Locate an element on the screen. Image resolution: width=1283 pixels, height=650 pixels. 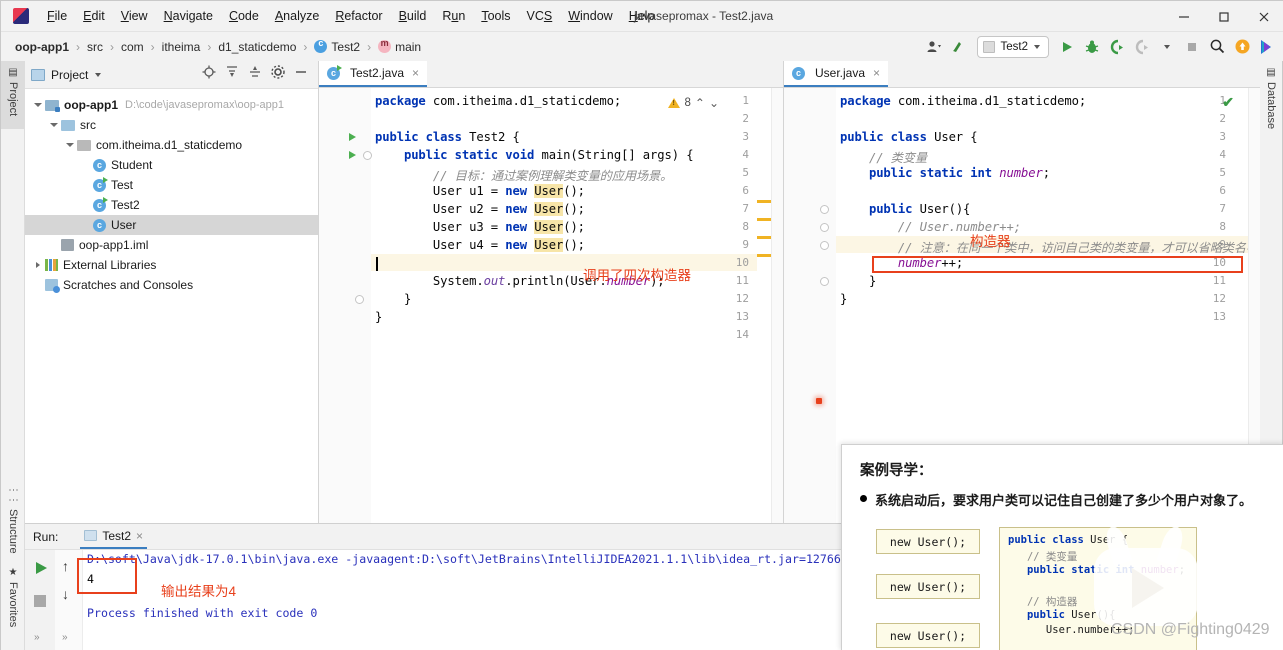
tree-node-com-itheima-d1-staticdemo: com.itheima.d1_staticdemo is located at coordinates (171, 145).